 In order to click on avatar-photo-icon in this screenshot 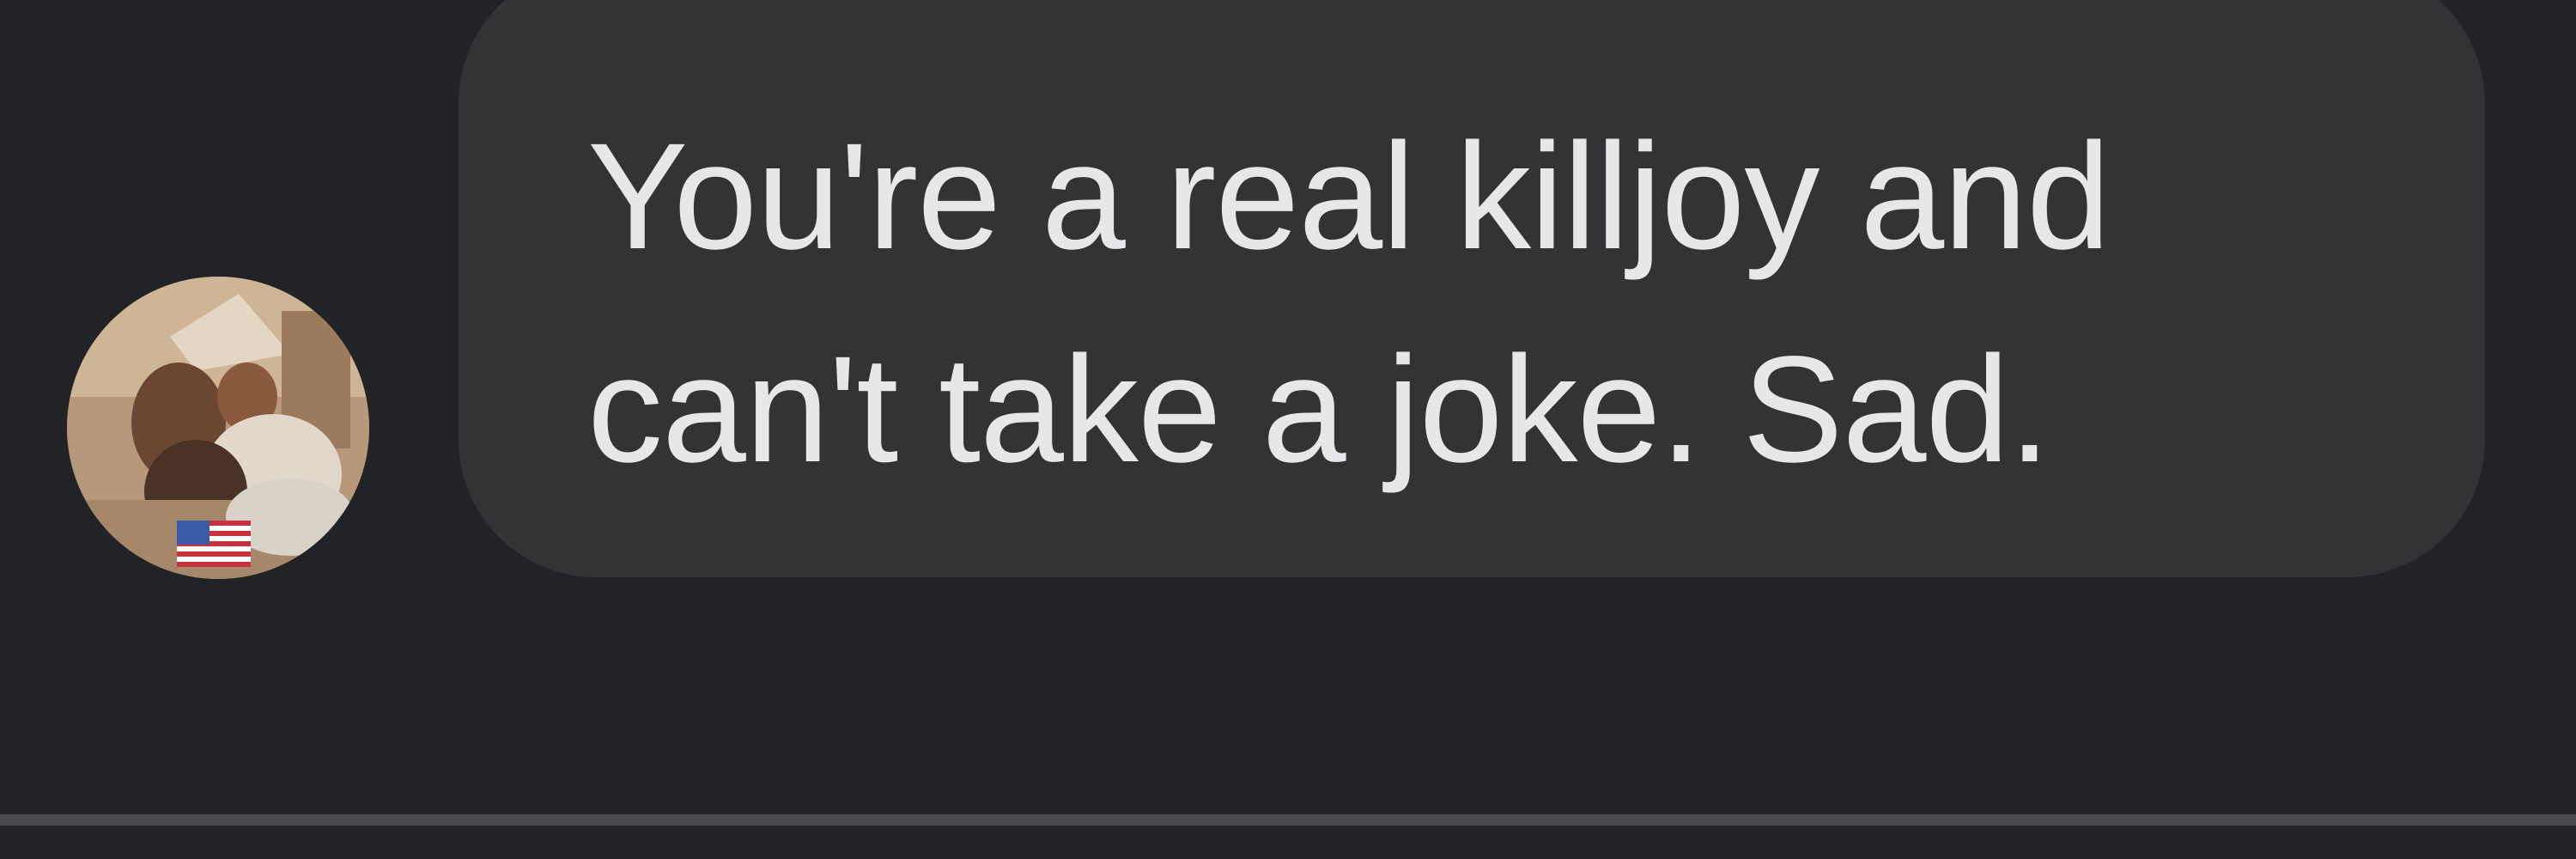, I will do `click(218, 428)`.